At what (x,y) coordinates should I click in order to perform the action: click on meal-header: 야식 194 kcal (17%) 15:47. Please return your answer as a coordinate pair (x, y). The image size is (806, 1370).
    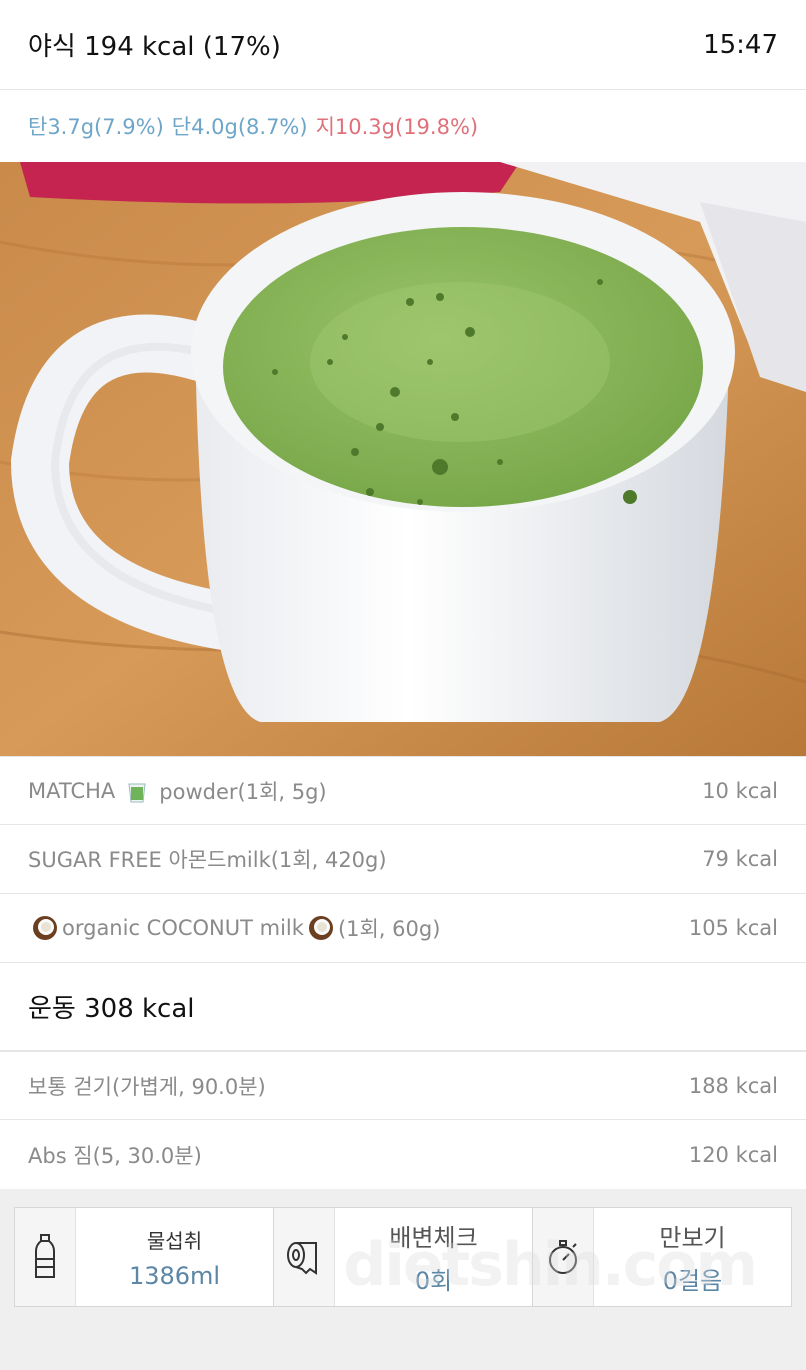
    Looking at the image, I should click on (403, 45).